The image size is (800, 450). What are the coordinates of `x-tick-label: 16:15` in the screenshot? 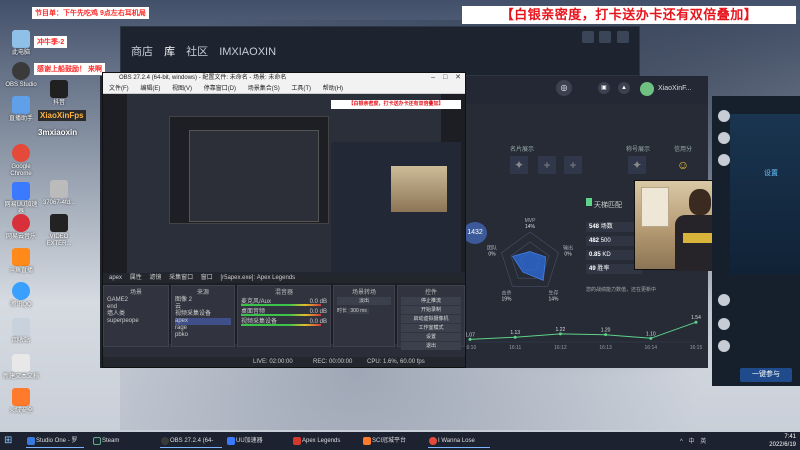 It's located at (696, 348).